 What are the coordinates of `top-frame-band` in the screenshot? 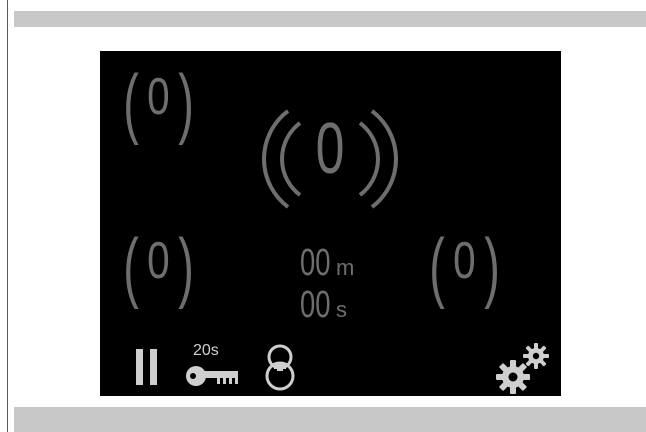 It's located at (330, 19).